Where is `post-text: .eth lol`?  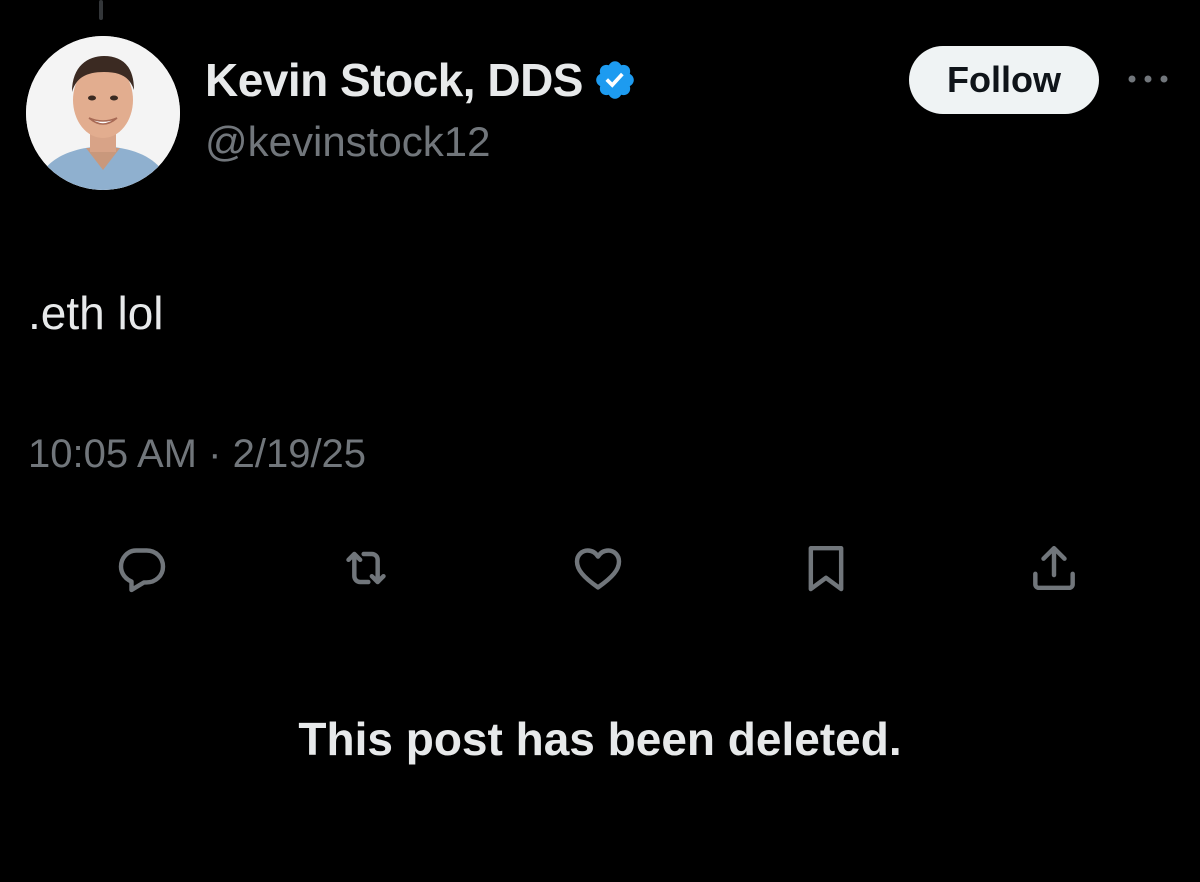
post-text: .eth lol is located at coordinates (96, 313).